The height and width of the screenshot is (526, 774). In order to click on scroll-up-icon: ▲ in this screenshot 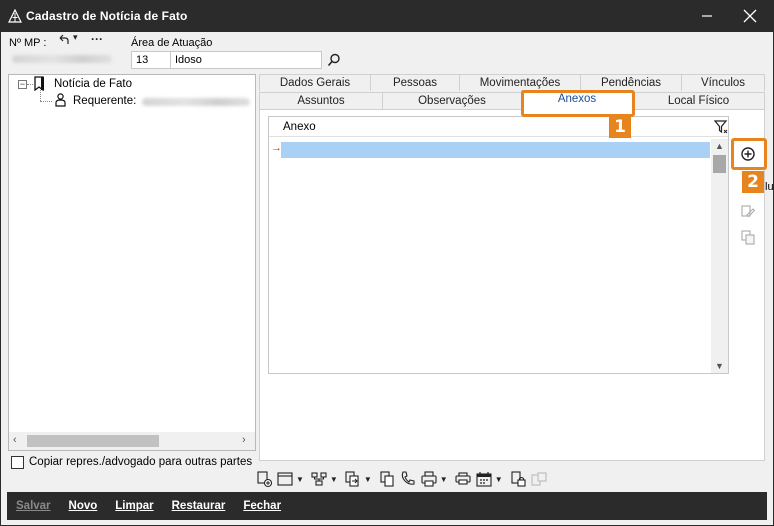, I will do `click(719, 146)`.